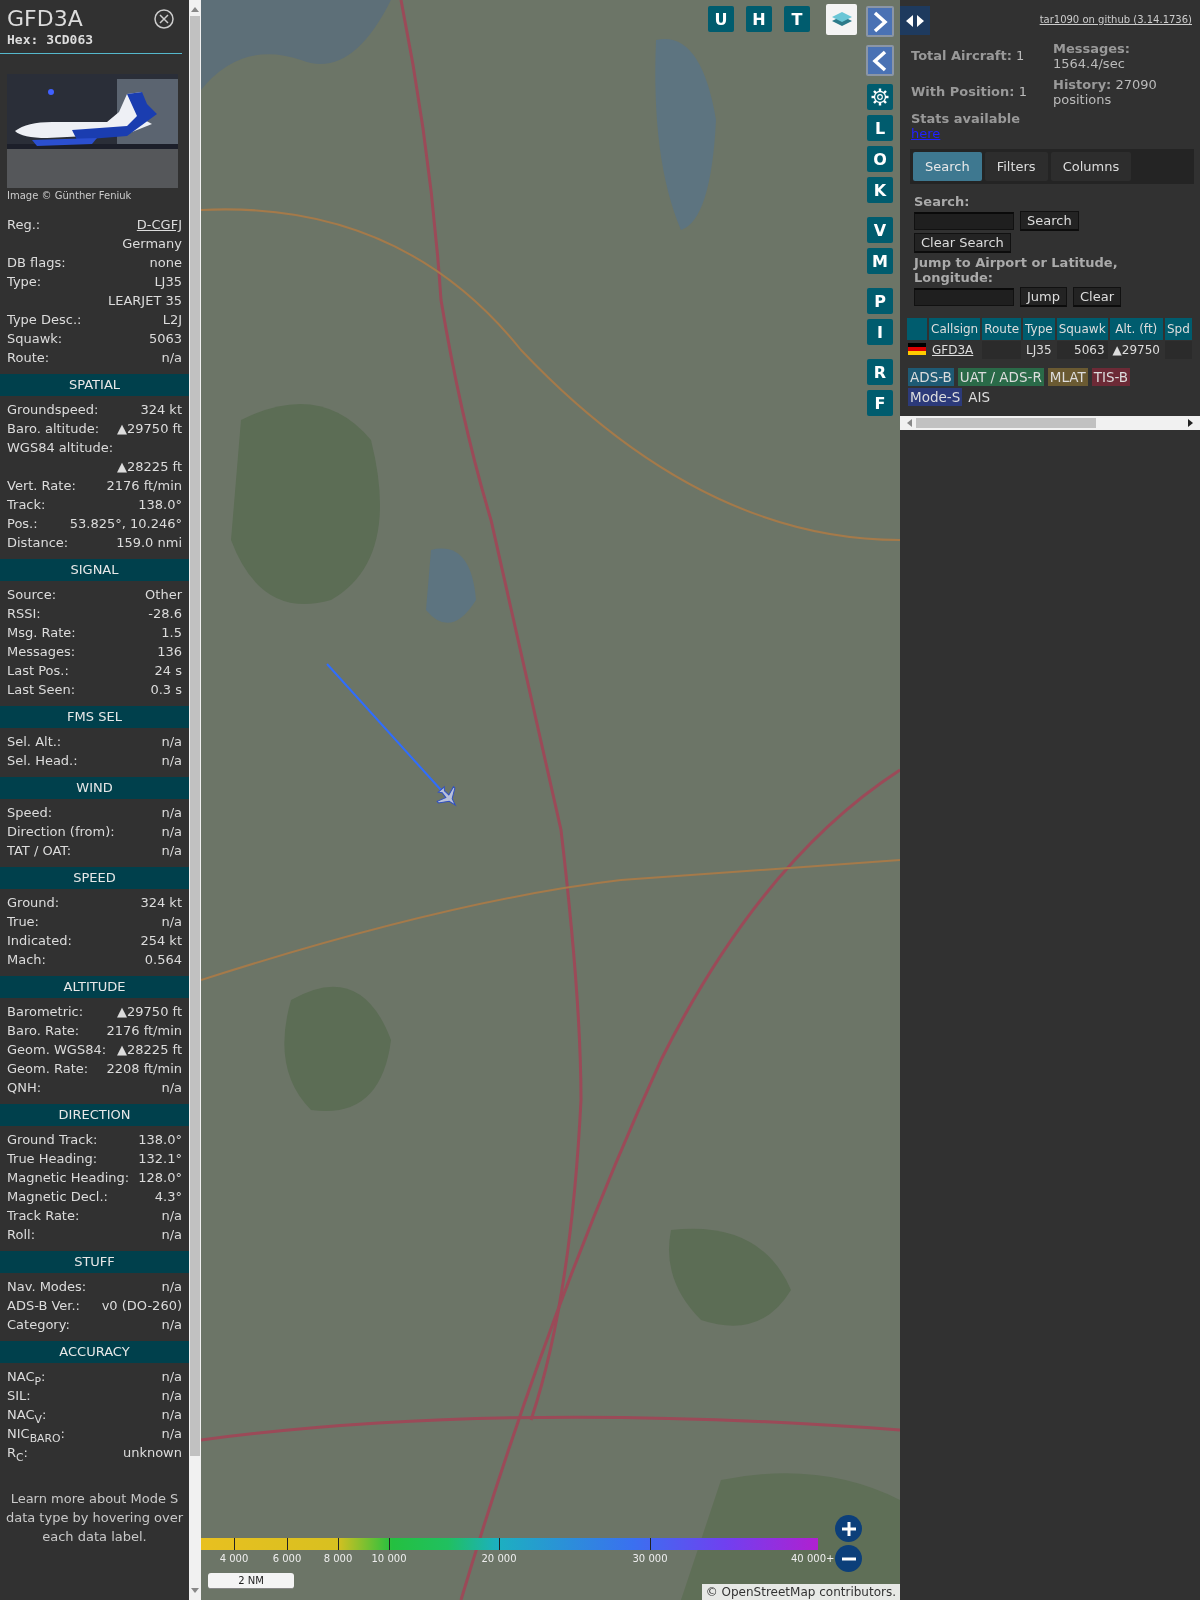 The width and height of the screenshot is (1200, 1600). I want to click on map-button: O, so click(880, 159).